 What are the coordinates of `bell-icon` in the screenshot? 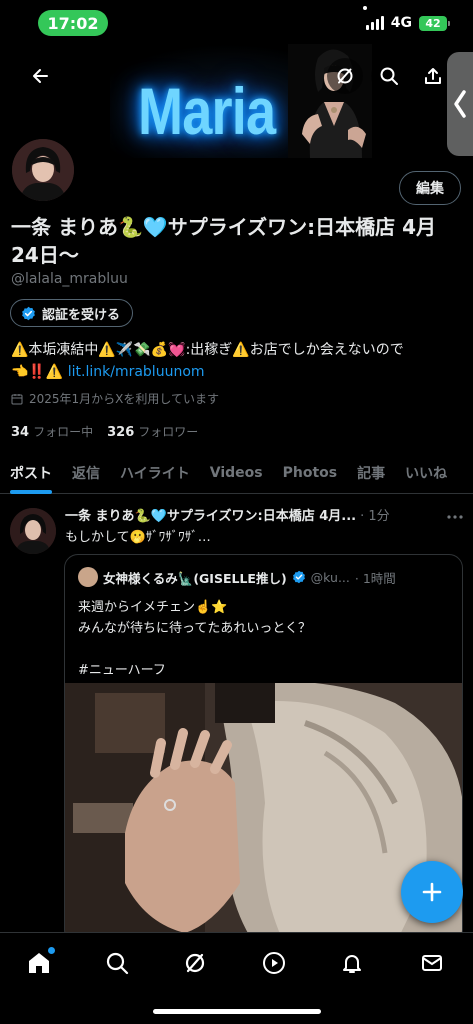 It's located at (352, 964).